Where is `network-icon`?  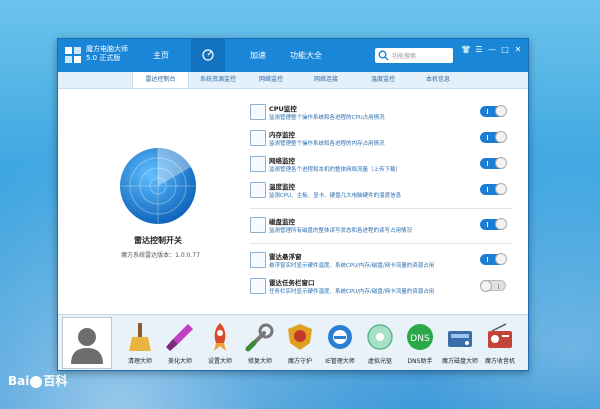
network-icon is located at coordinates (258, 164).